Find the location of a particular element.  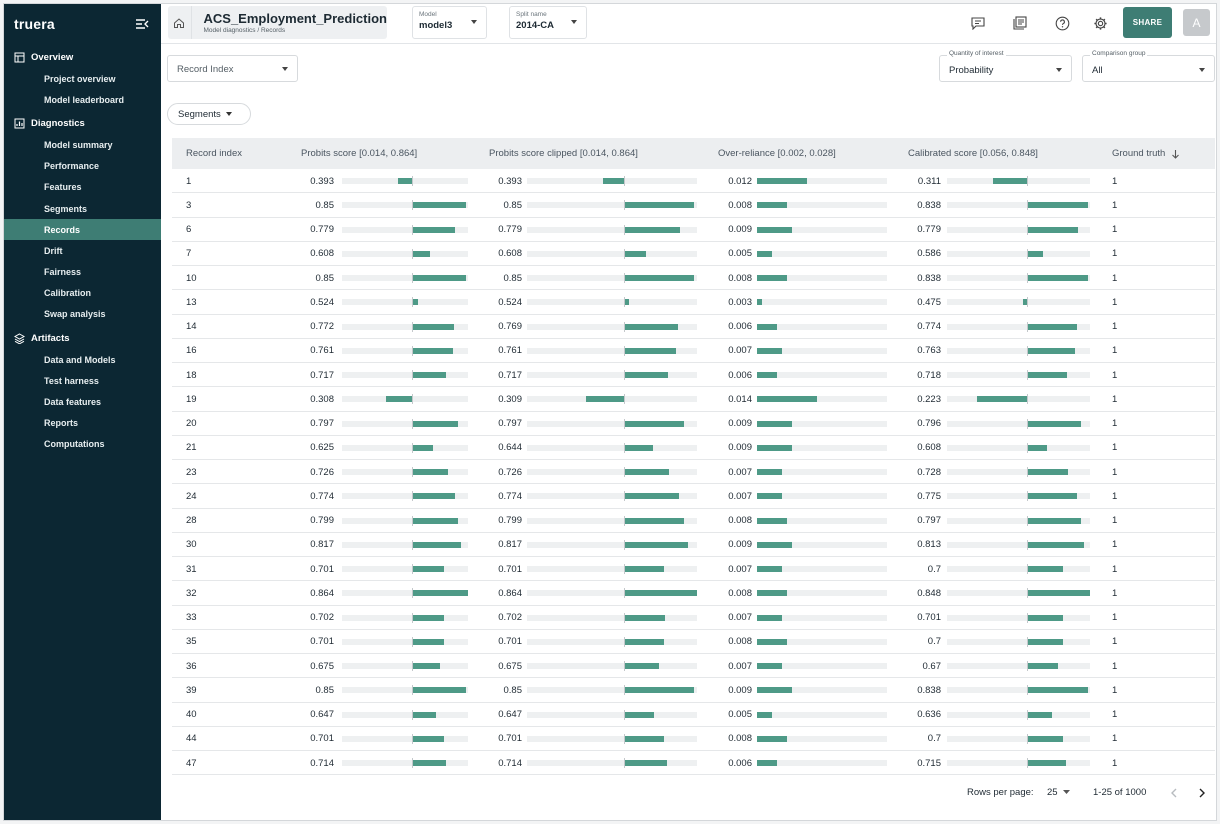

sidebar-item-features: Features is located at coordinates (82, 187).